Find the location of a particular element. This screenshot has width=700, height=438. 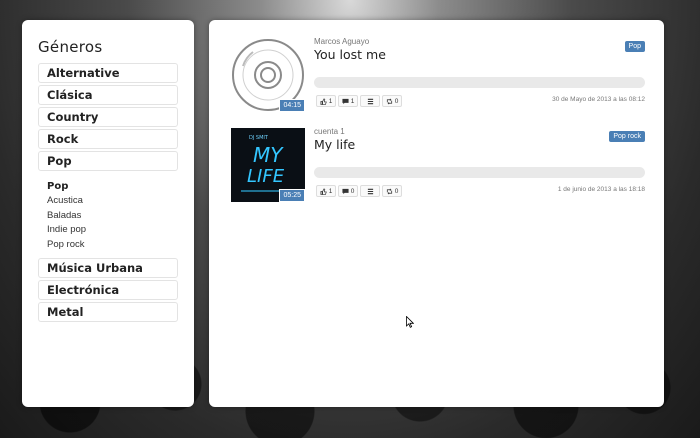

track-cover: DJ SMIT MY LIFE 05:25 is located at coordinates (268, 165).